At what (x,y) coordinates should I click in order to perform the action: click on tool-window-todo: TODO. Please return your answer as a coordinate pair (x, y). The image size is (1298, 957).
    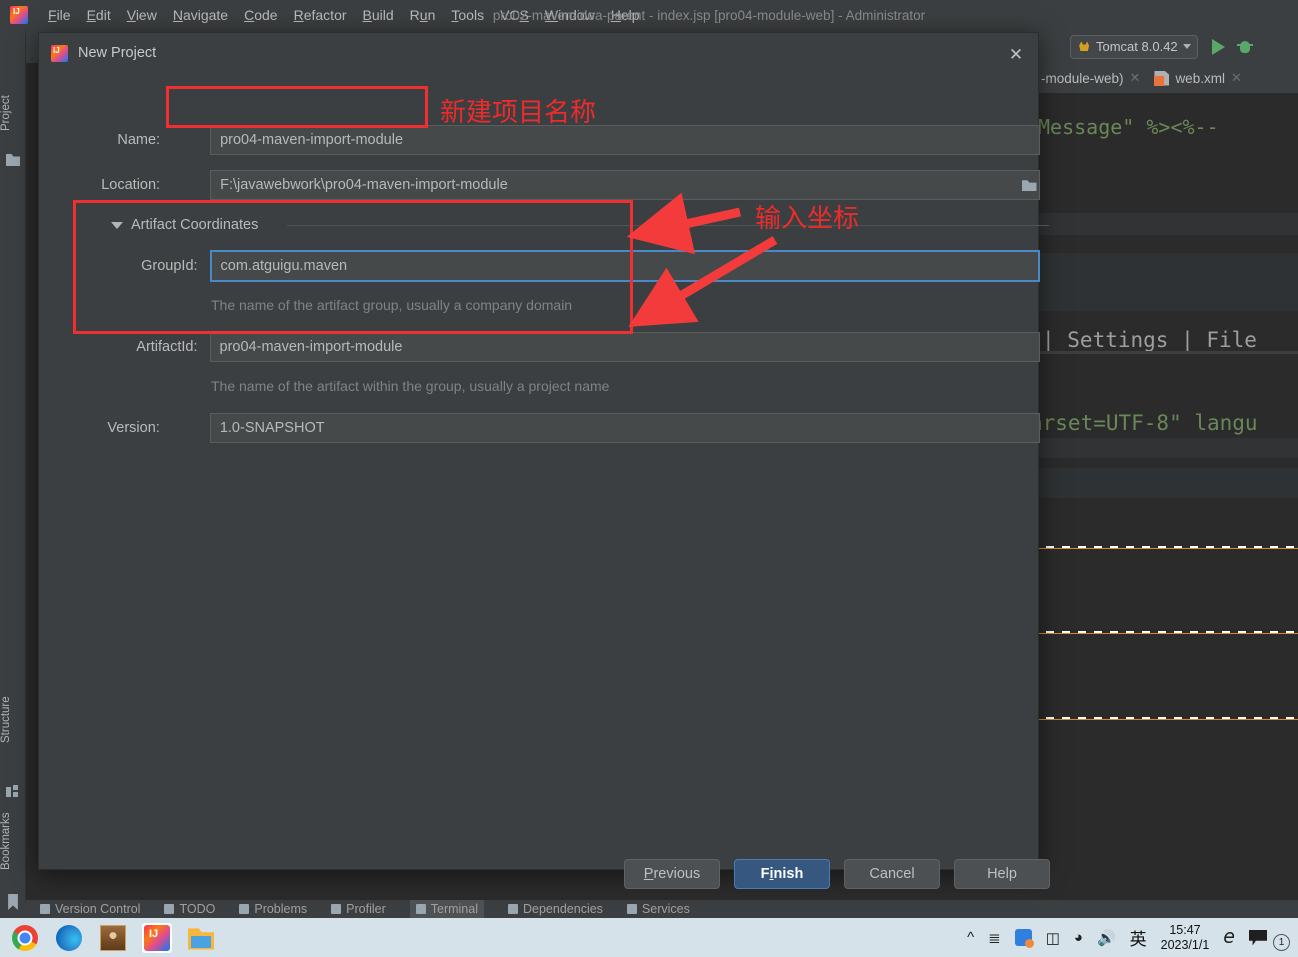
    Looking at the image, I should click on (189, 909).